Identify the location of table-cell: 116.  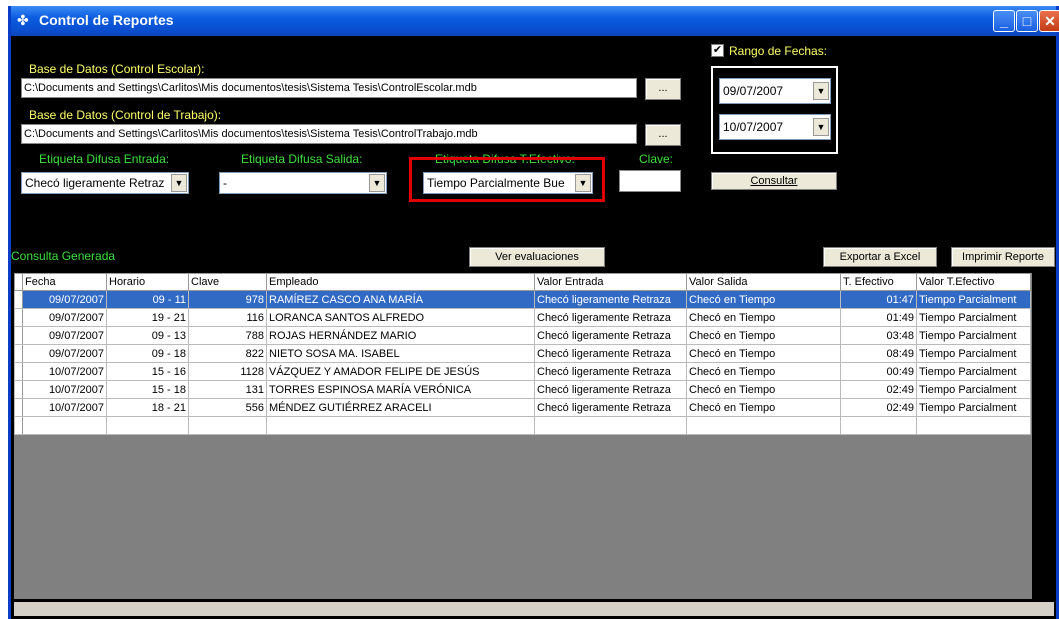
(227, 317).